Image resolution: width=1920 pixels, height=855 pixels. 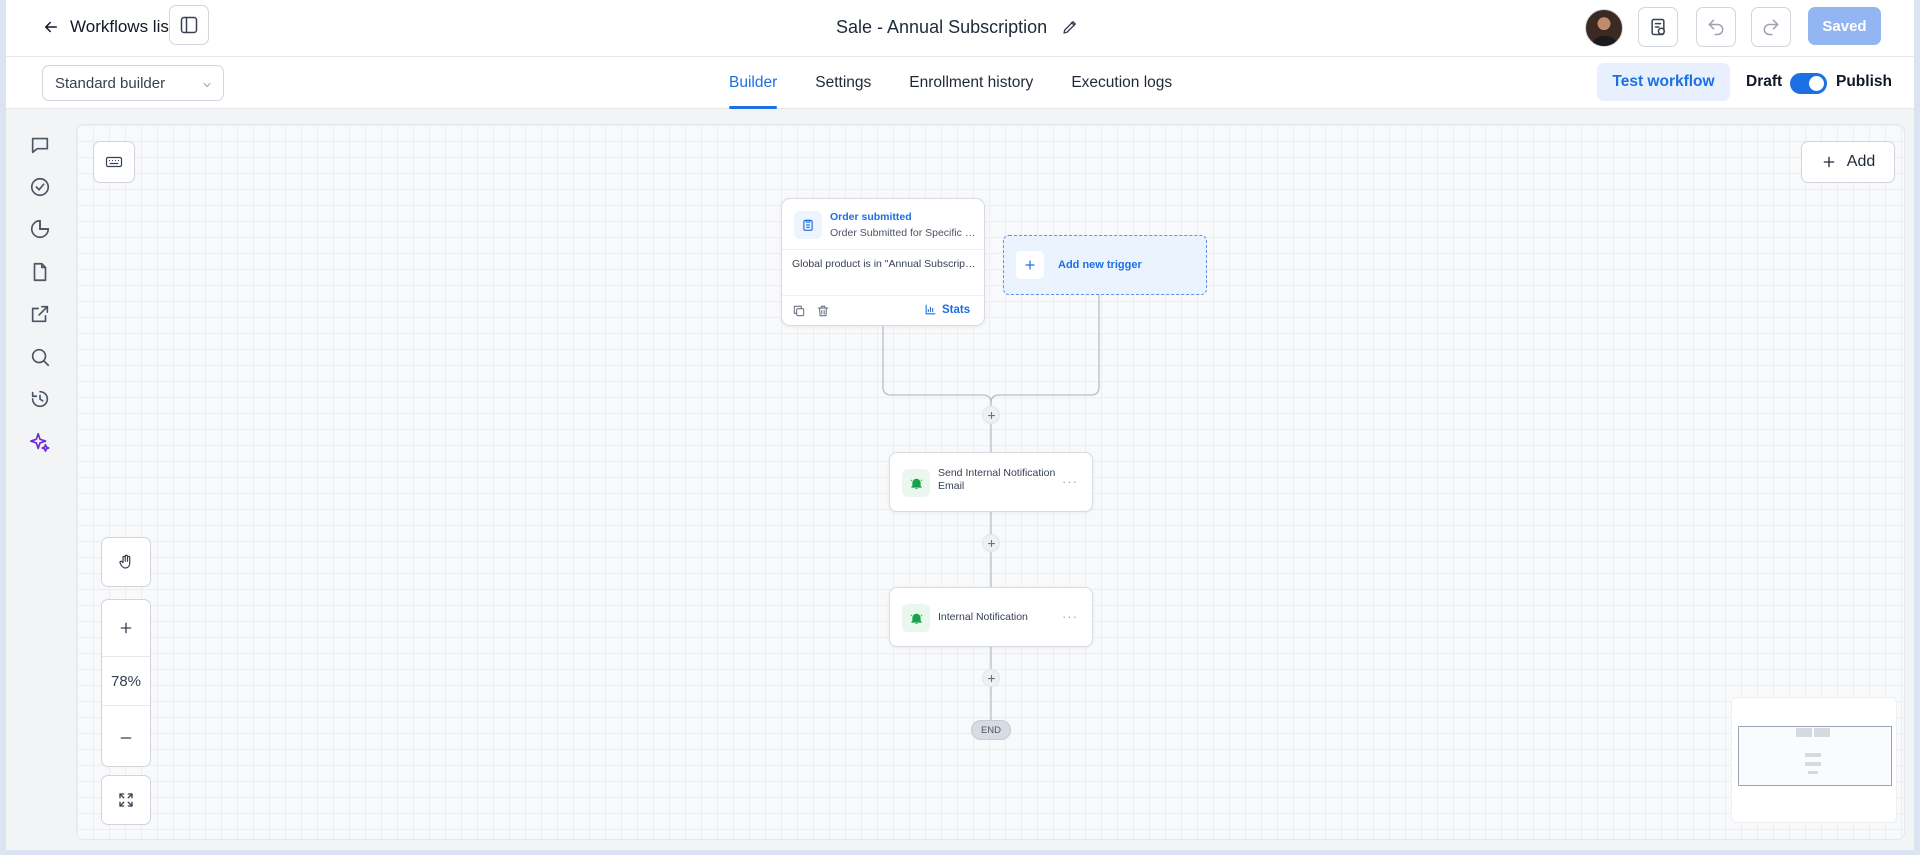 I want to click on left-rail, so click(x=39, y=479).